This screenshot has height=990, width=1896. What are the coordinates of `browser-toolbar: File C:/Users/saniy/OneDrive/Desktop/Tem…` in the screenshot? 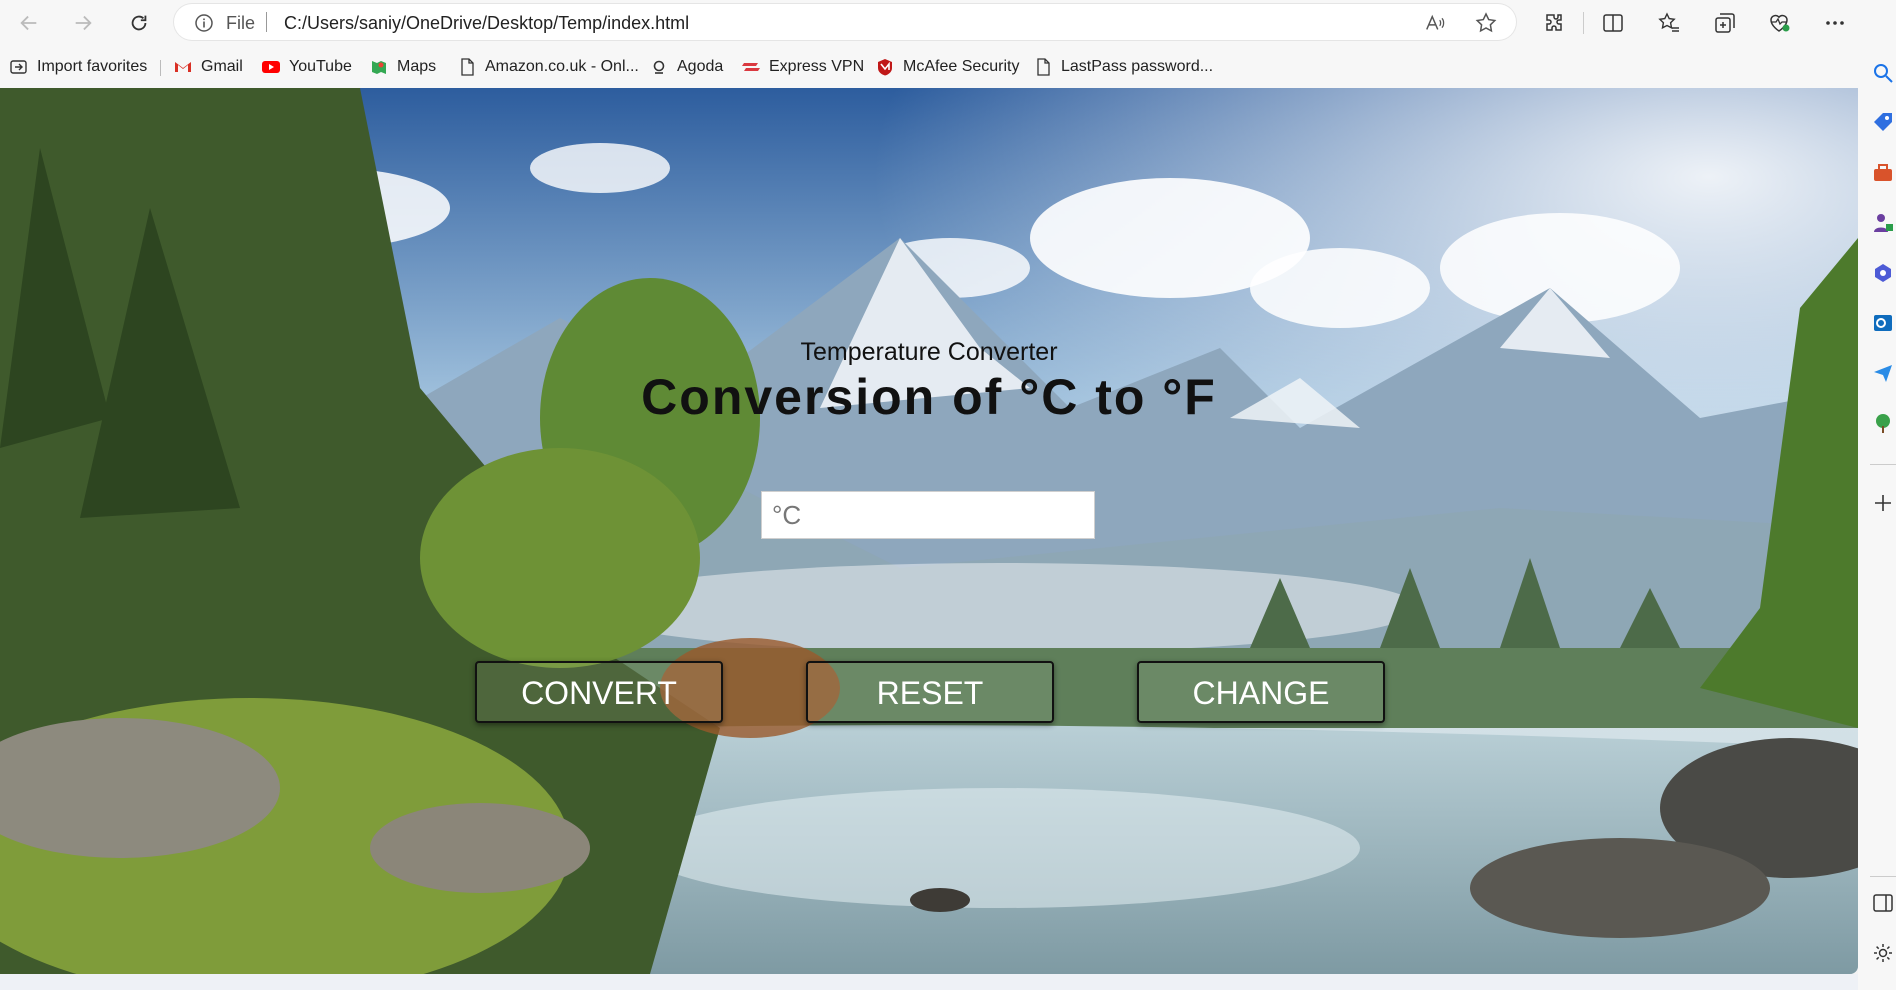 It's located at (948, 23).